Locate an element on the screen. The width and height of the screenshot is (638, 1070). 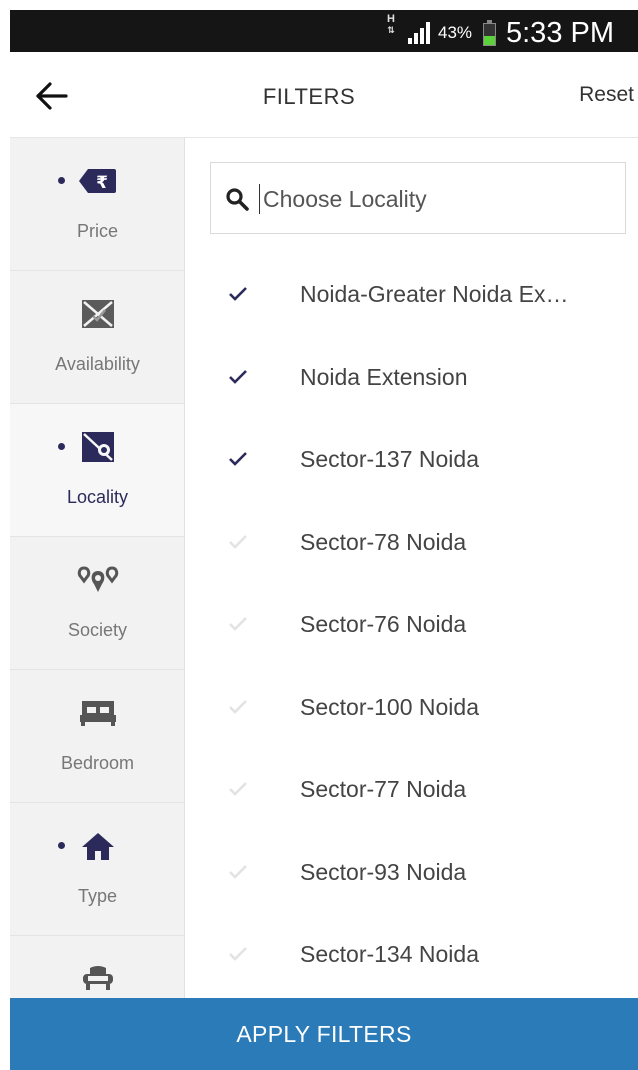
search-input is located at coordinates (438, 199).